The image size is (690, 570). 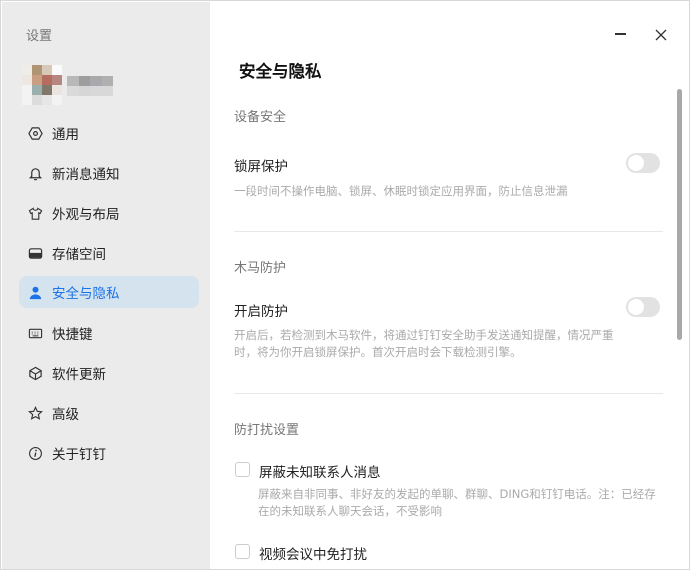 What do you see at coordinates (109, 333) in the screenshot?
I see `sidebar-item-shortcuts: 快捷键` at bounding box center [109, 333].